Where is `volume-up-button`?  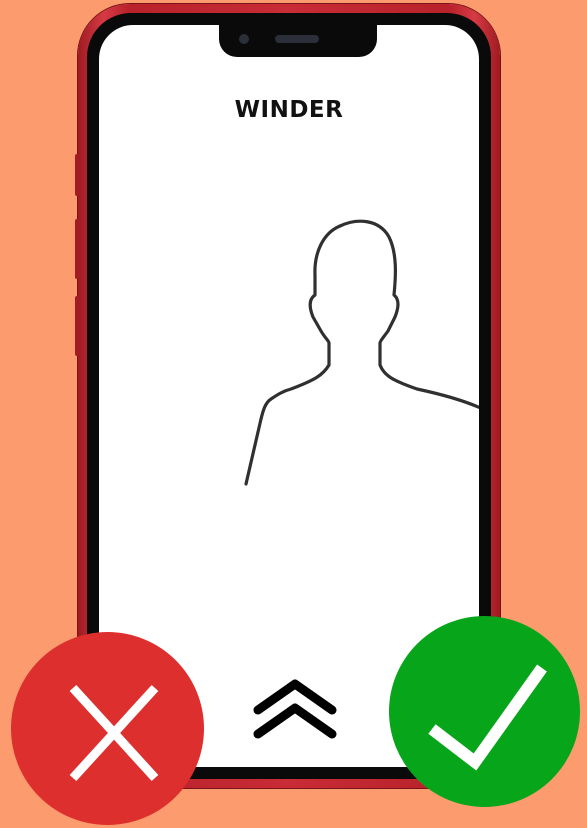
volume-up-button is located at coordinates (77, 249).